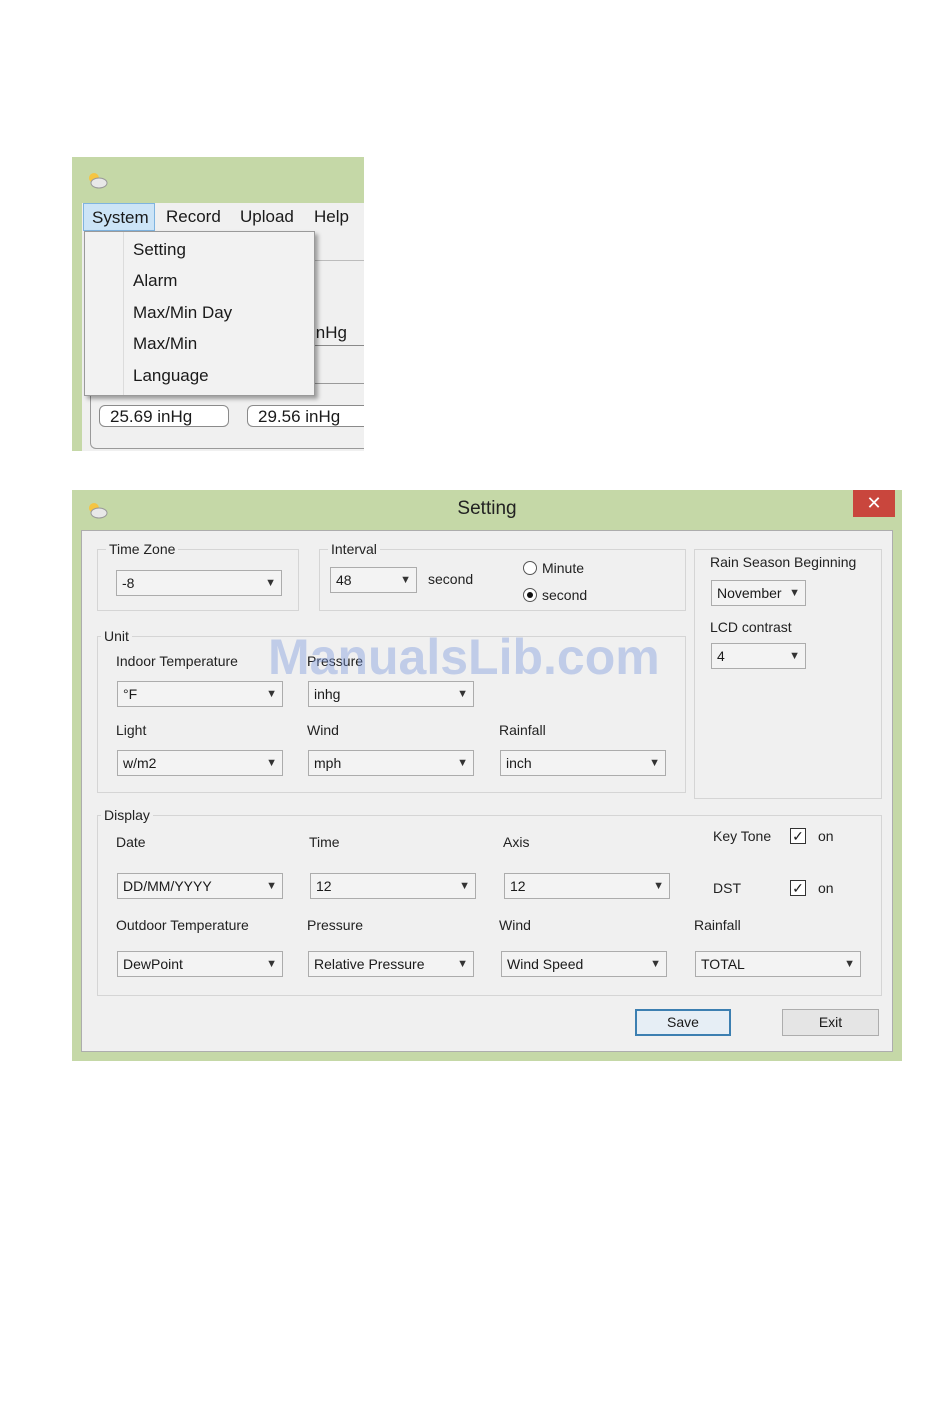 This screenshot has width=950, height=1419. I want to click on key-tone-label: Key Tone, so click(742, 836).